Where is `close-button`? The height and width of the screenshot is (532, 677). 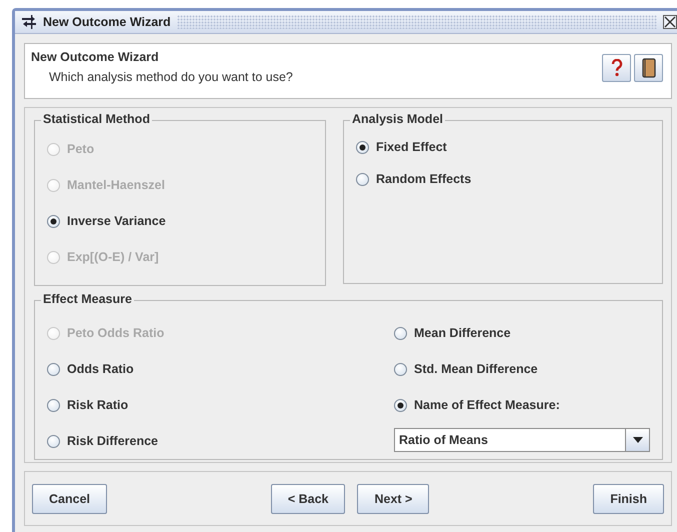 close-button is located at coordinates (670, 22).